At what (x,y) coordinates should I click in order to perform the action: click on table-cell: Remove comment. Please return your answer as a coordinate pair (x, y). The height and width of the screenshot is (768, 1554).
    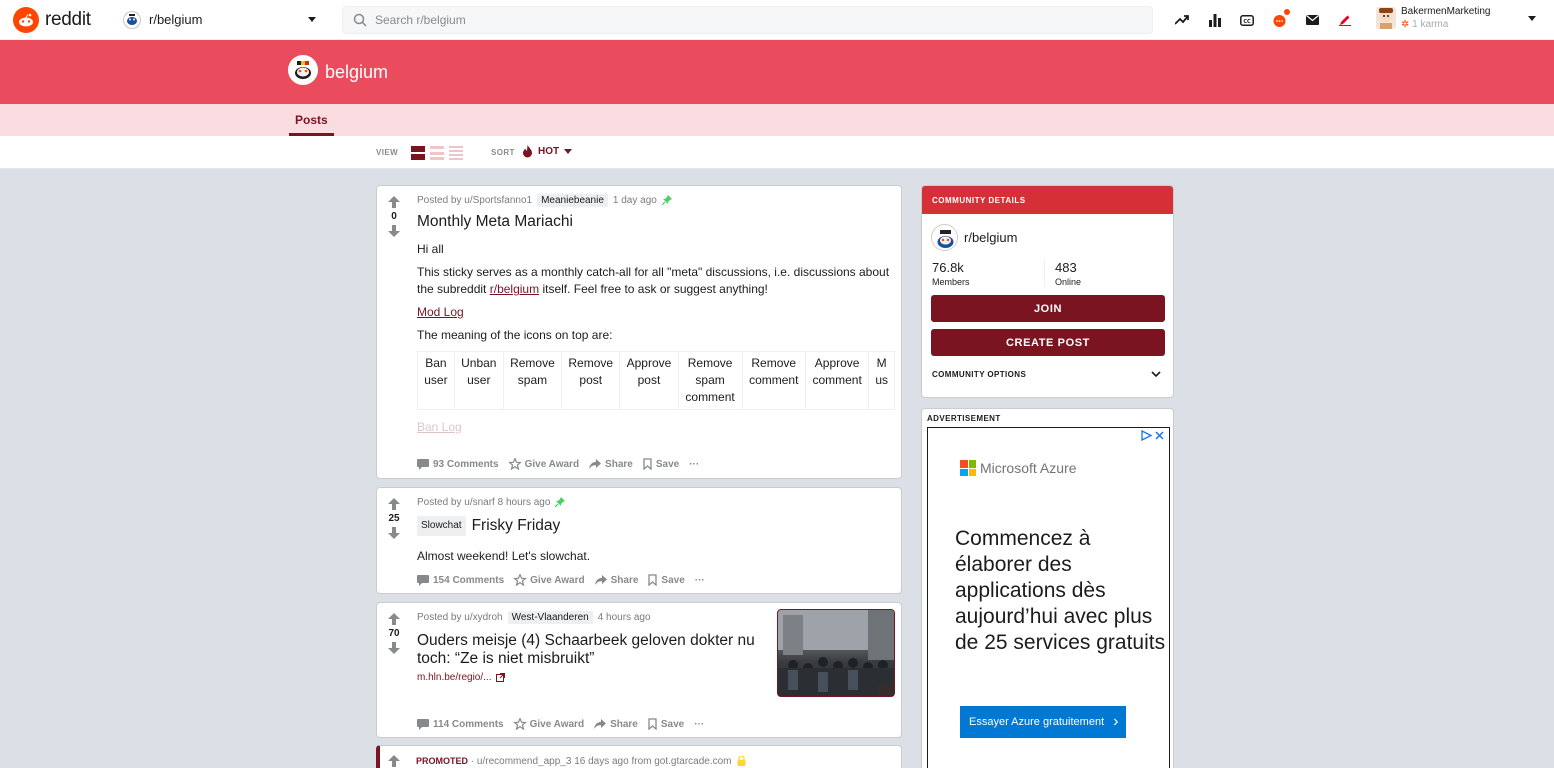
    Looking at the image, I should click on (774, 380).